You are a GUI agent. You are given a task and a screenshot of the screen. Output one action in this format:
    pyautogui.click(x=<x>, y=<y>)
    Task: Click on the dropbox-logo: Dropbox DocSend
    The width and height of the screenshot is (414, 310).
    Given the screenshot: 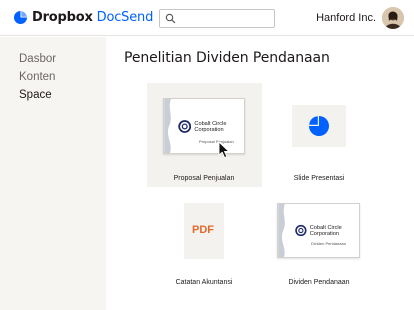 What is the action you would take?
    pyautogui.click(x=83, y=17)
    